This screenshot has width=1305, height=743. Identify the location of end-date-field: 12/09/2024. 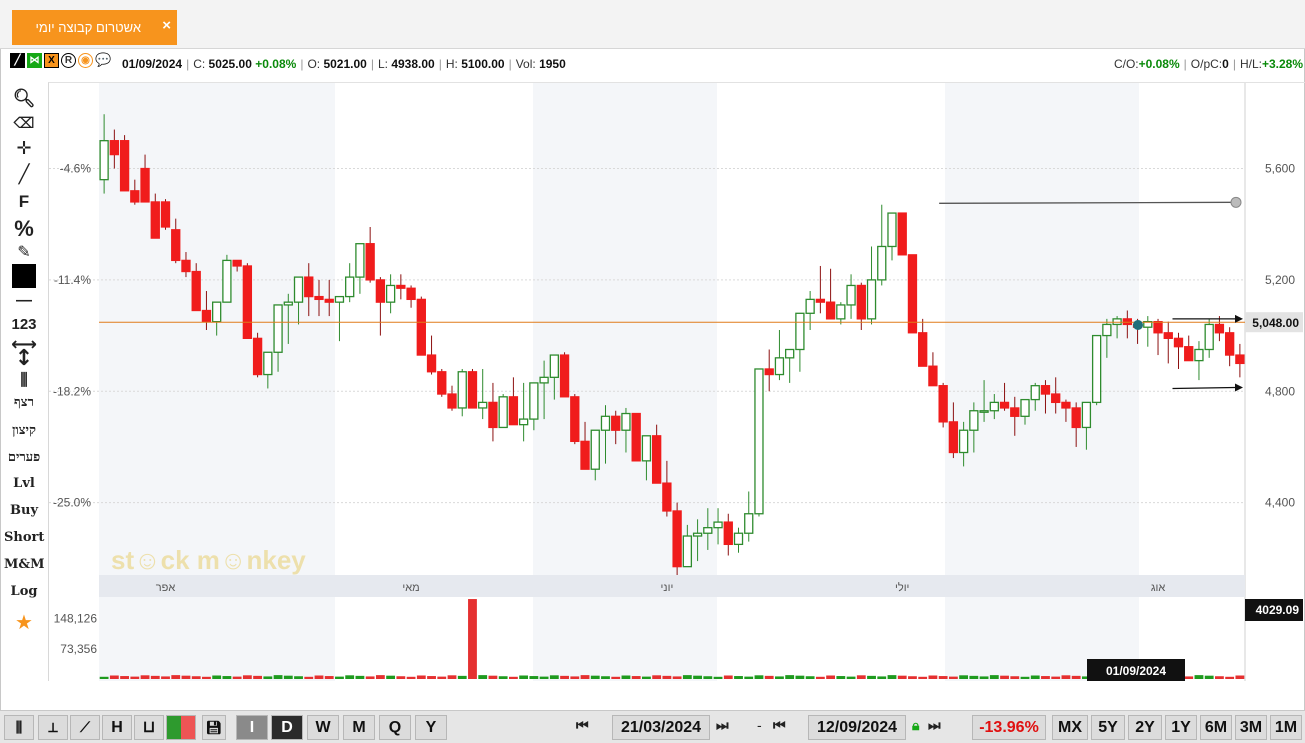
(857, 727).